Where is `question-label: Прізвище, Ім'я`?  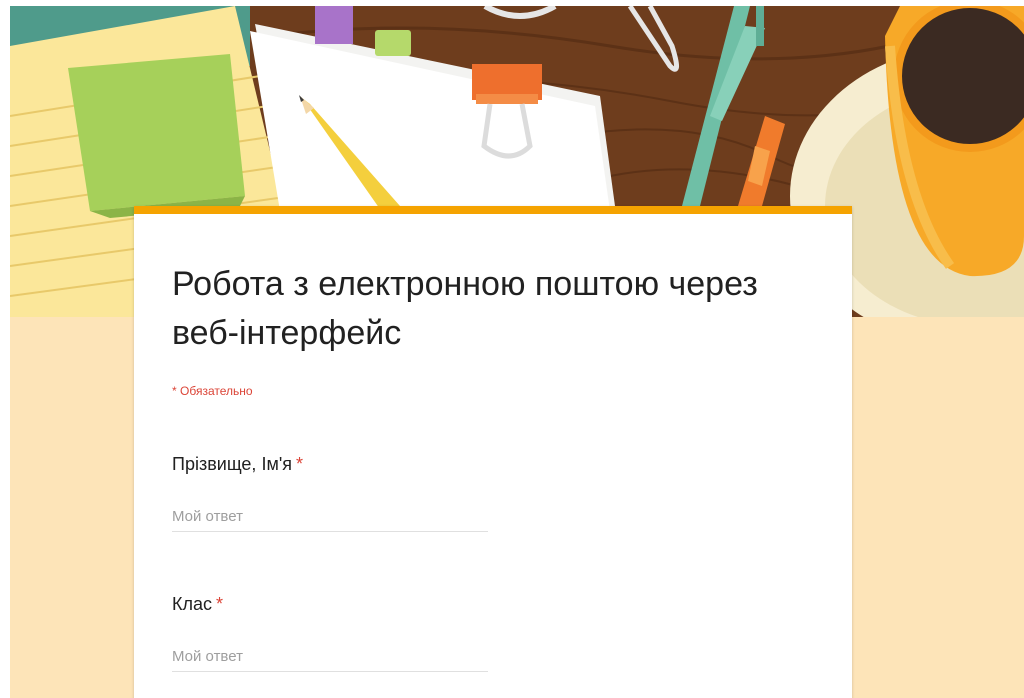 question-label: Прізвище, Ім'я is located at coordinates (232, 464).